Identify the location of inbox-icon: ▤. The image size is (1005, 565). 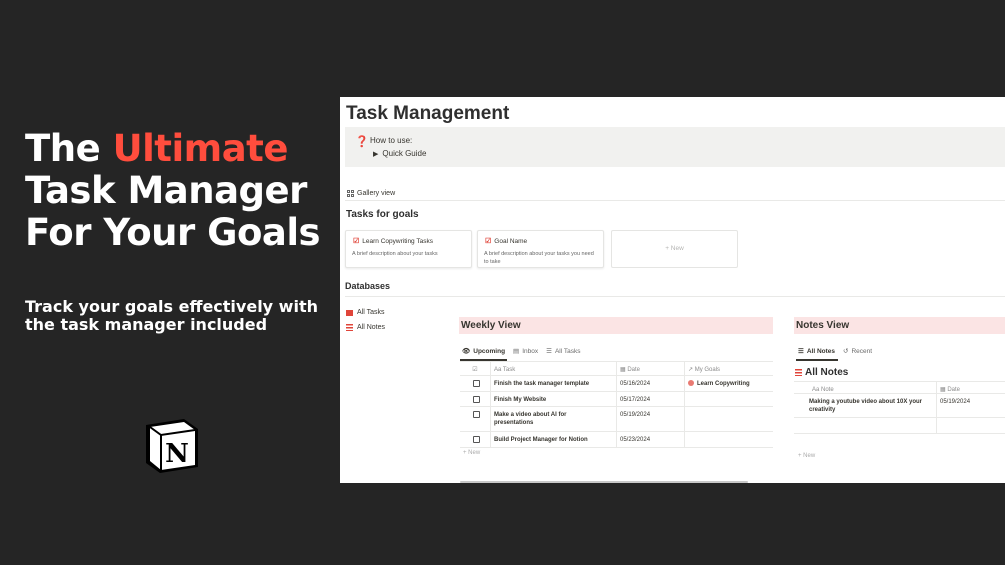
(516, 351).